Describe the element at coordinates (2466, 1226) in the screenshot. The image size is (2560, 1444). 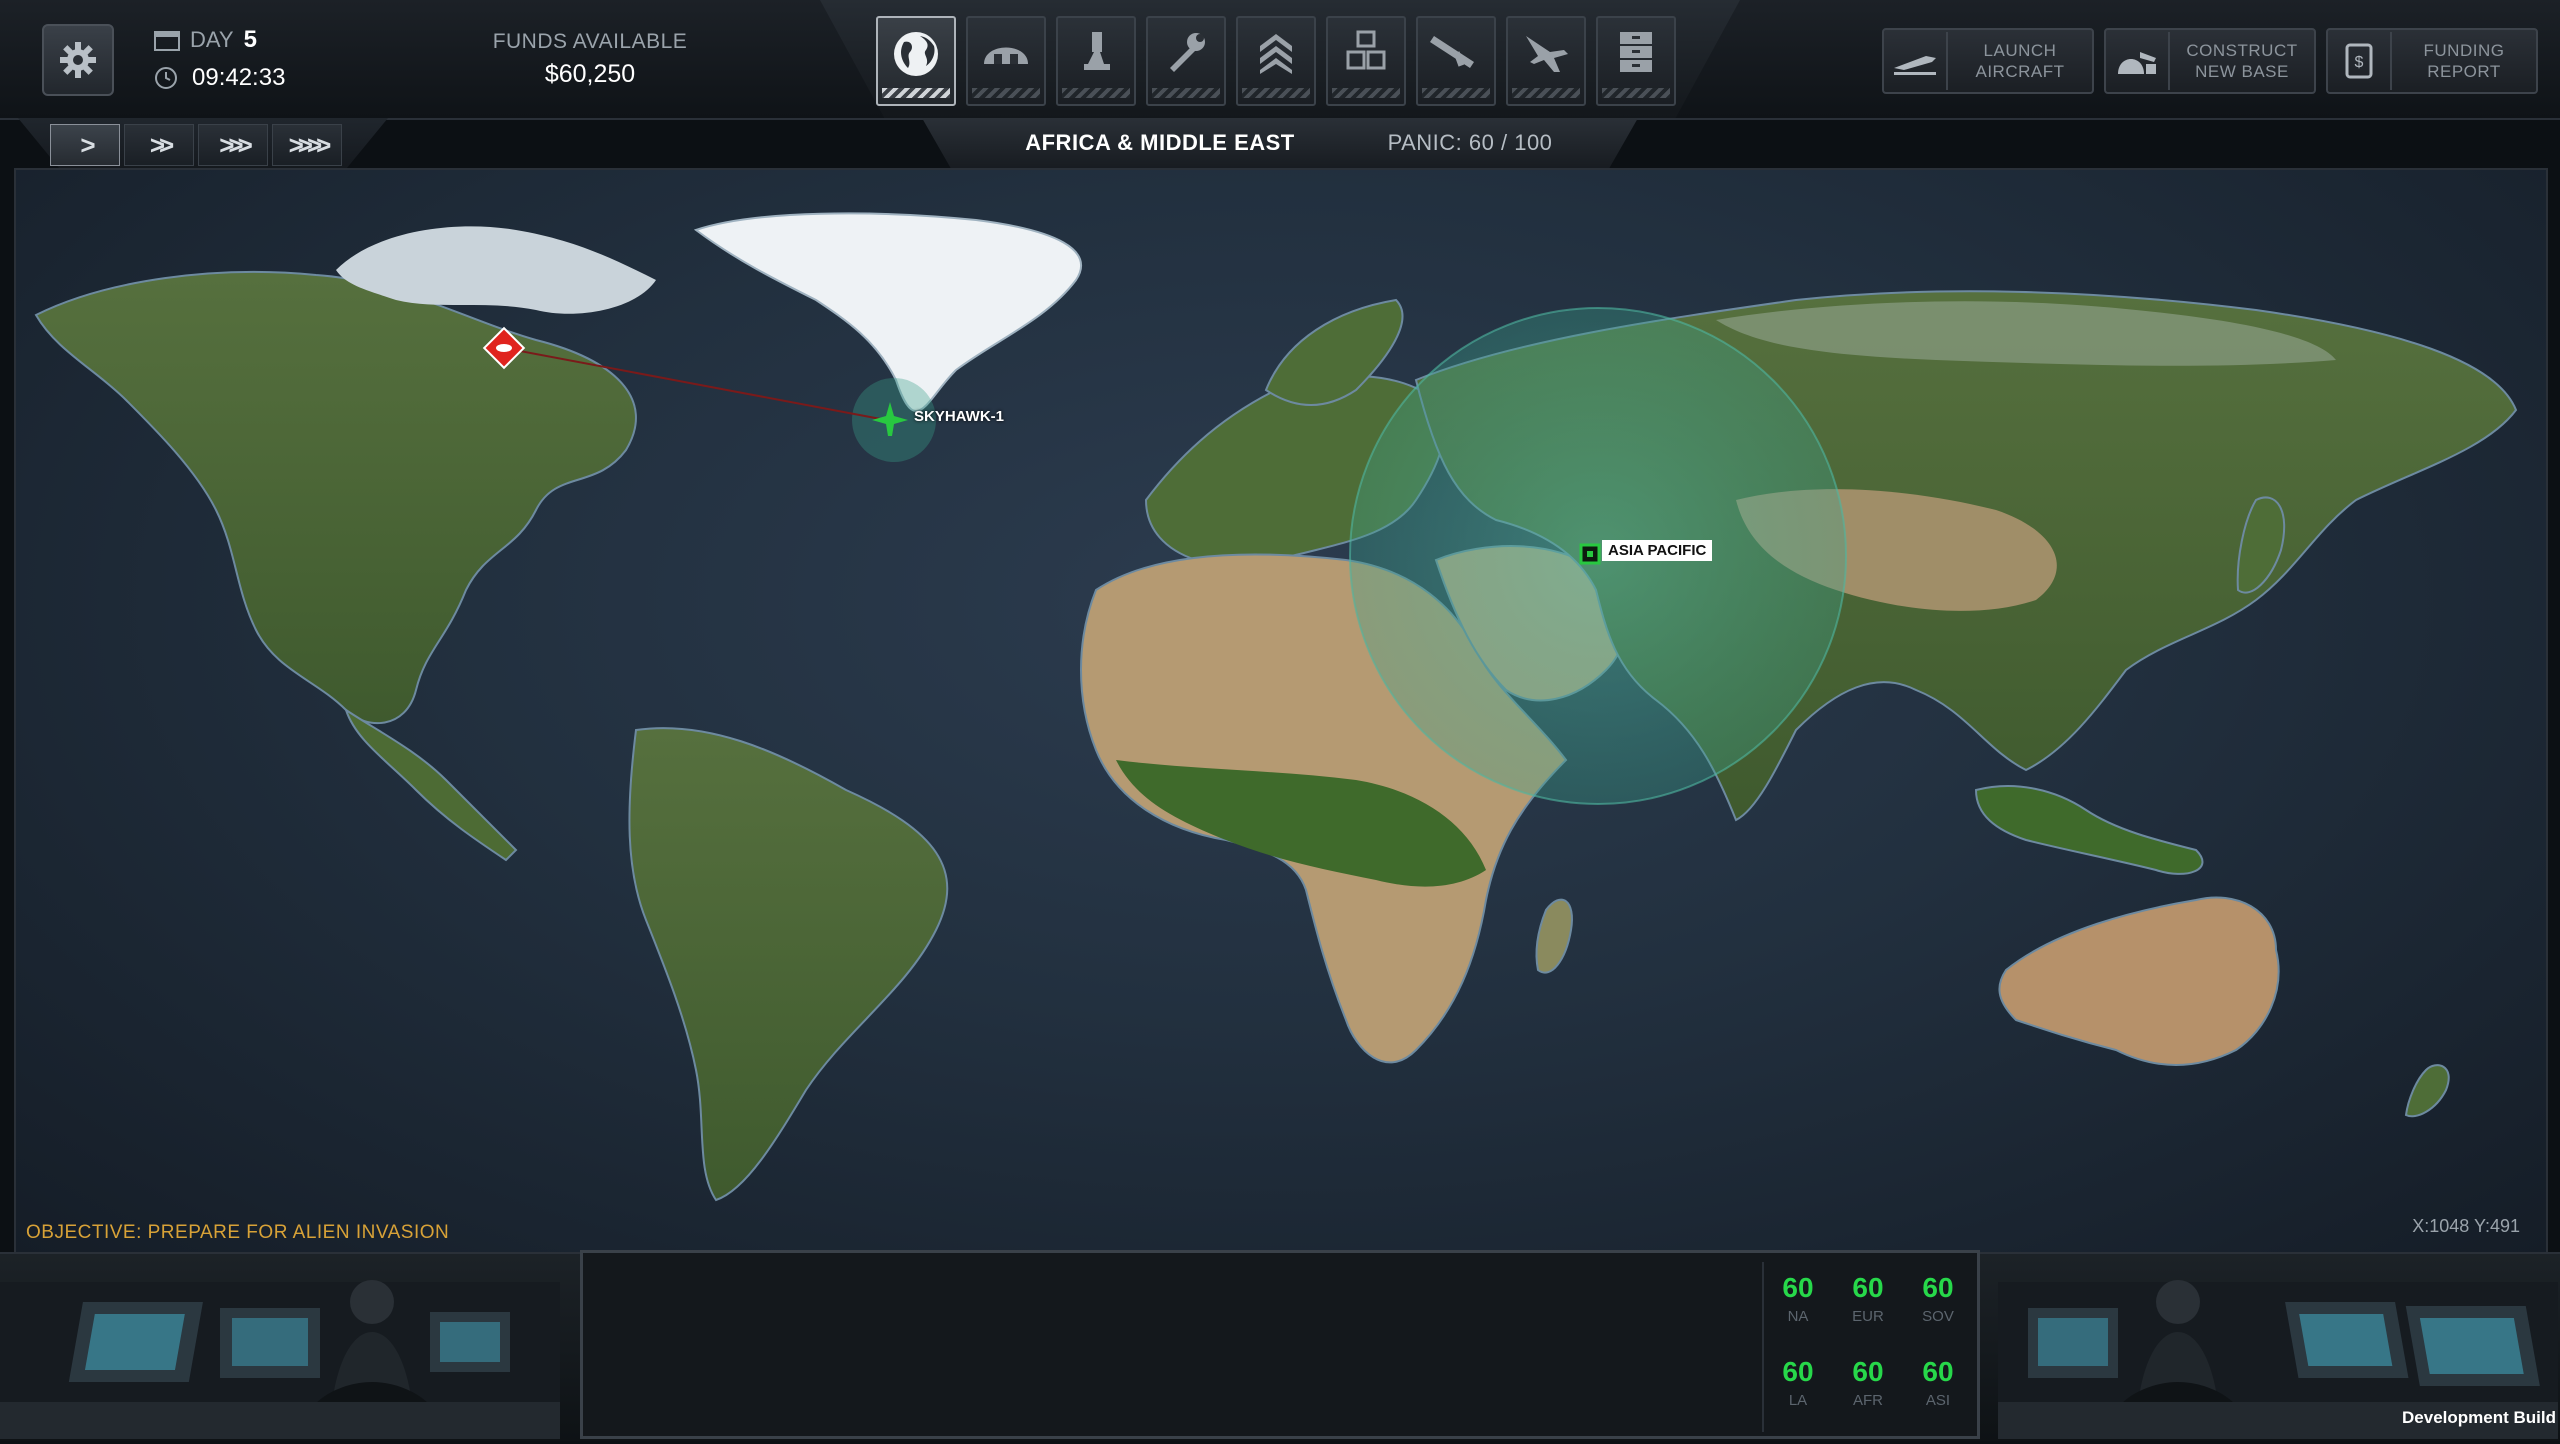
I see `cursor-coordinates: X:1048 Y:491` at that location.